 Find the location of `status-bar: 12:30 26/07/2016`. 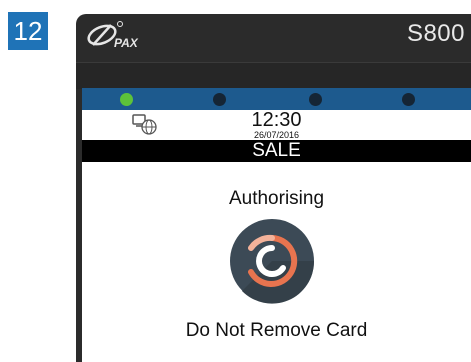

status-bar: 12:30 26/07/2016 is located at coordinates (276, 125).